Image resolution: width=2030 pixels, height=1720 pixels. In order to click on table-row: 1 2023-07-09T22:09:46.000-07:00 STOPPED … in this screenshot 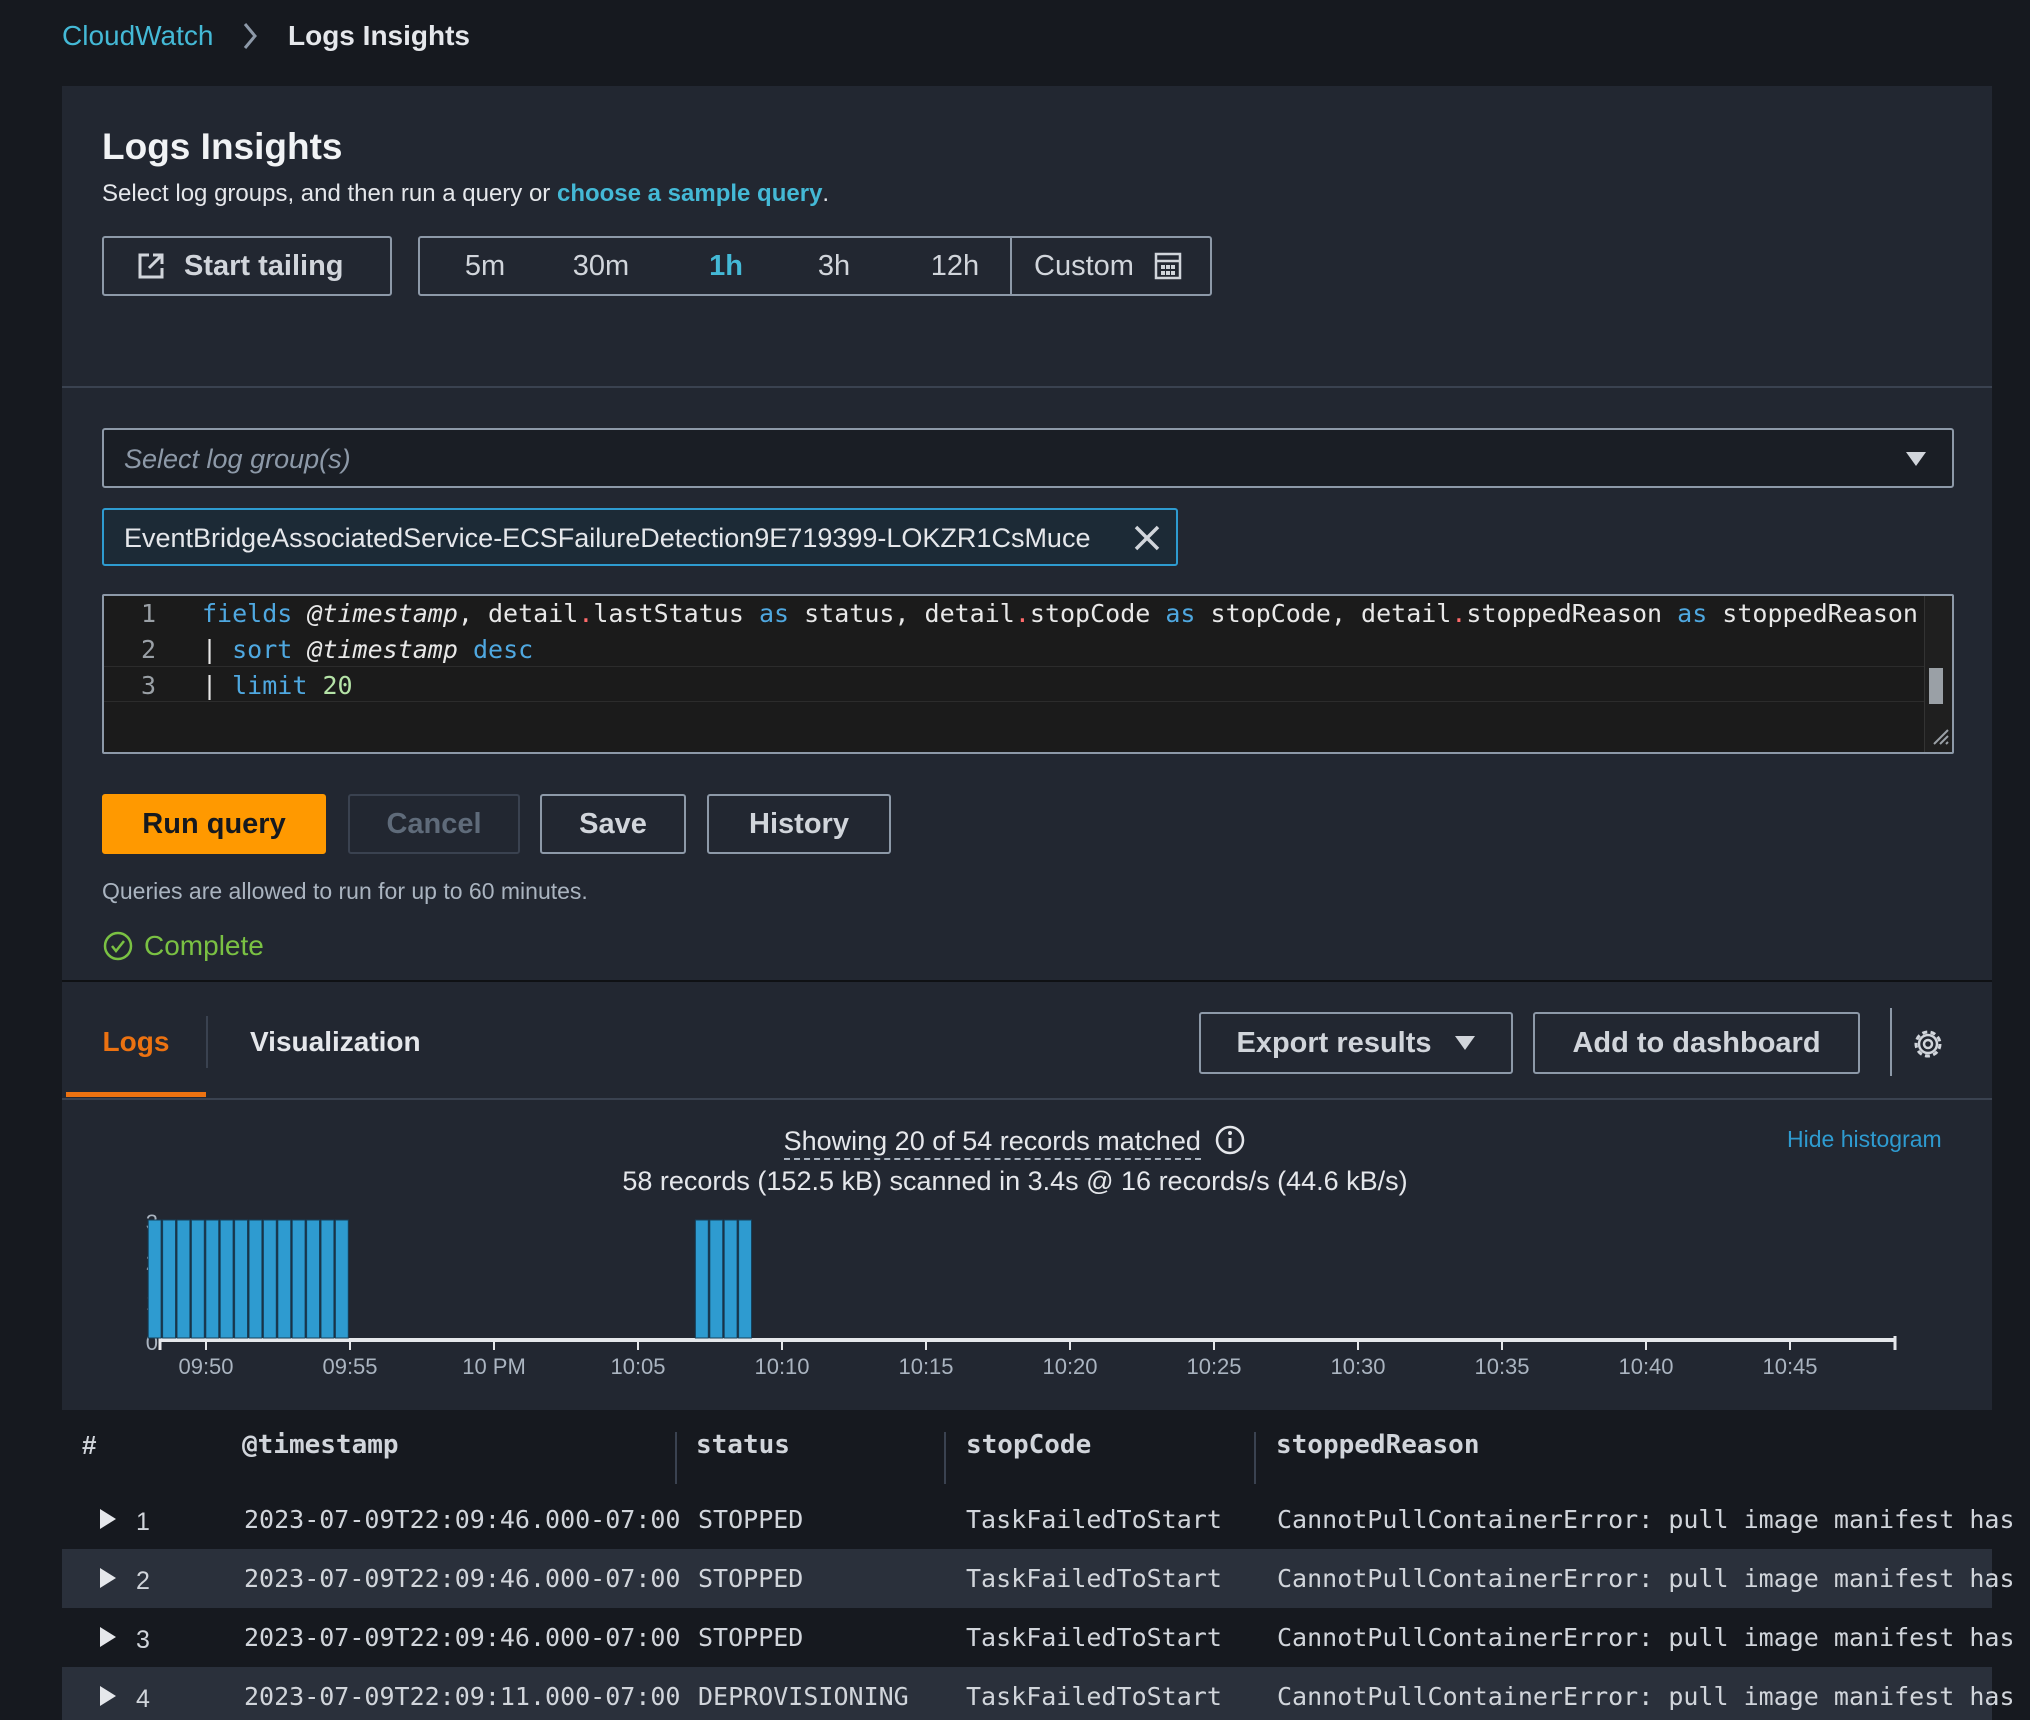, I will do `click(1038, 1519)`.